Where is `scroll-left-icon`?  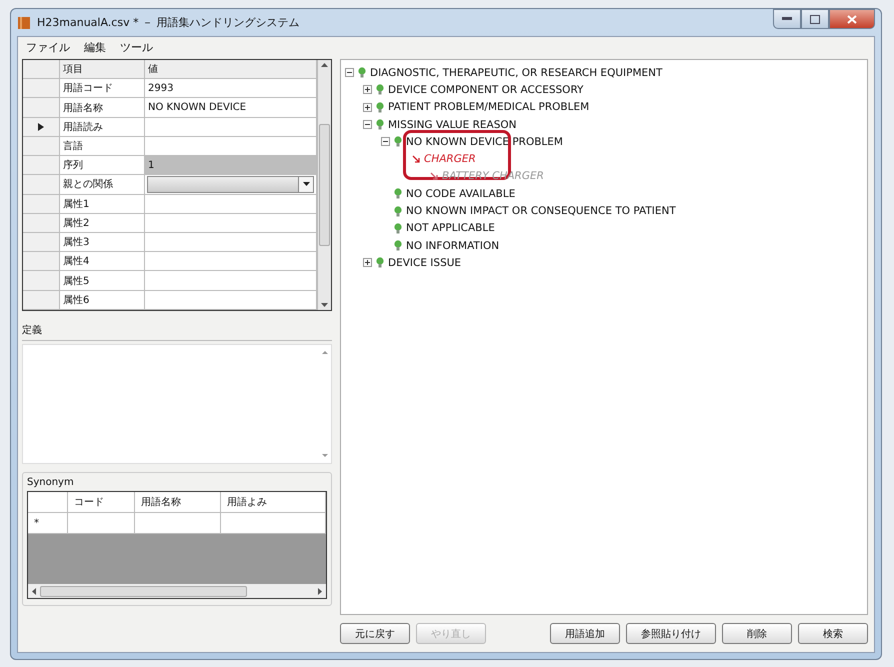 scroll-left-icon is located at coordinates (34, 591).